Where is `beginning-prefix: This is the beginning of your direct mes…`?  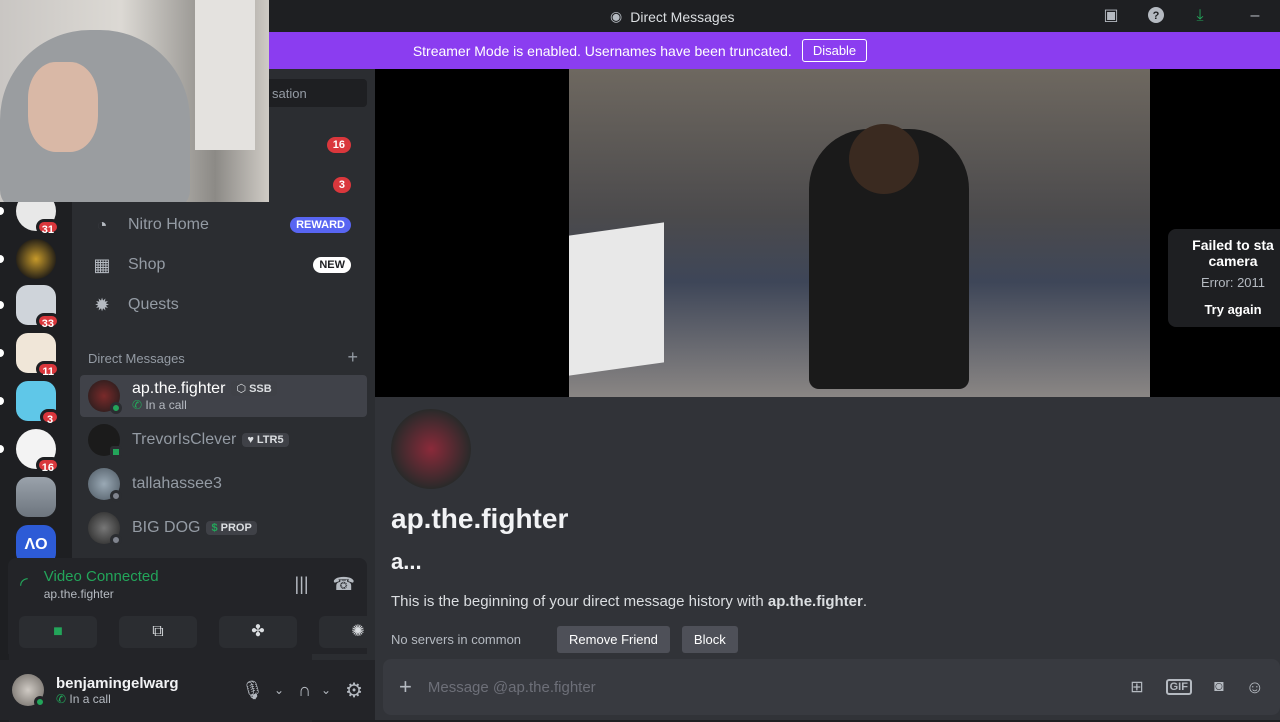 beginning-prefix: This is the beginning of your direct mes… is located at coordinates (579, 601).